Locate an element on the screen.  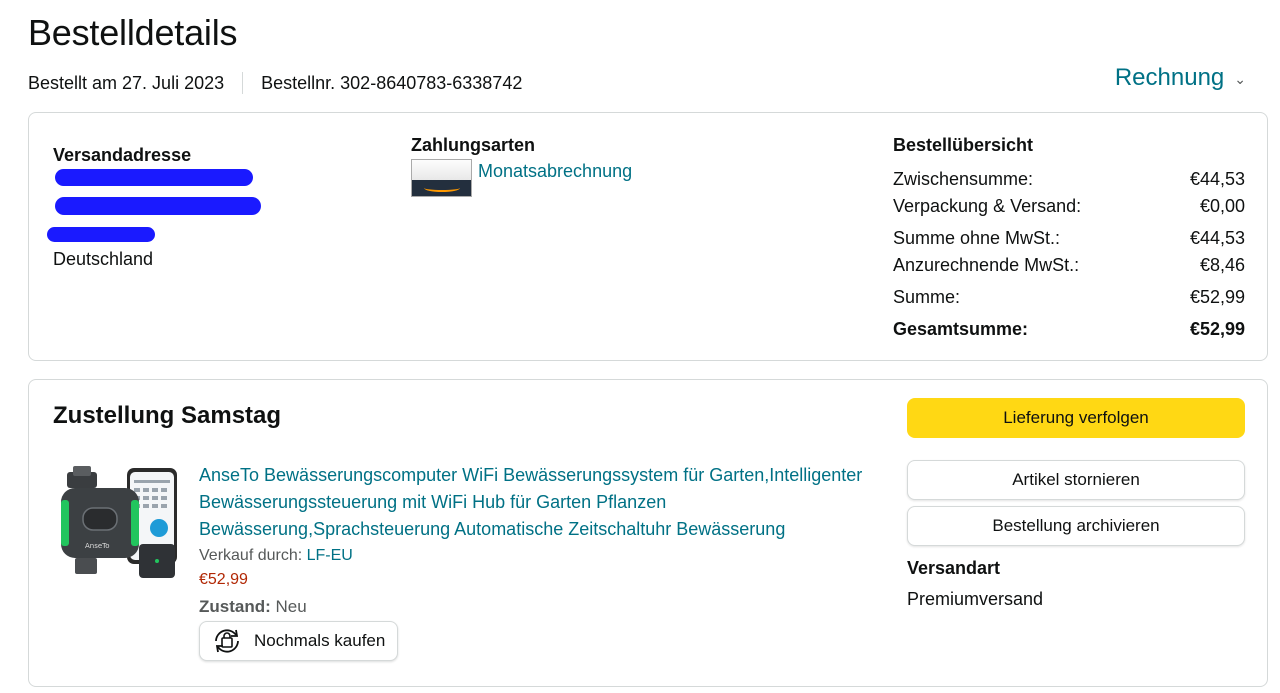
shipping-address: Versandadresse is located at coordinates (122, 155).